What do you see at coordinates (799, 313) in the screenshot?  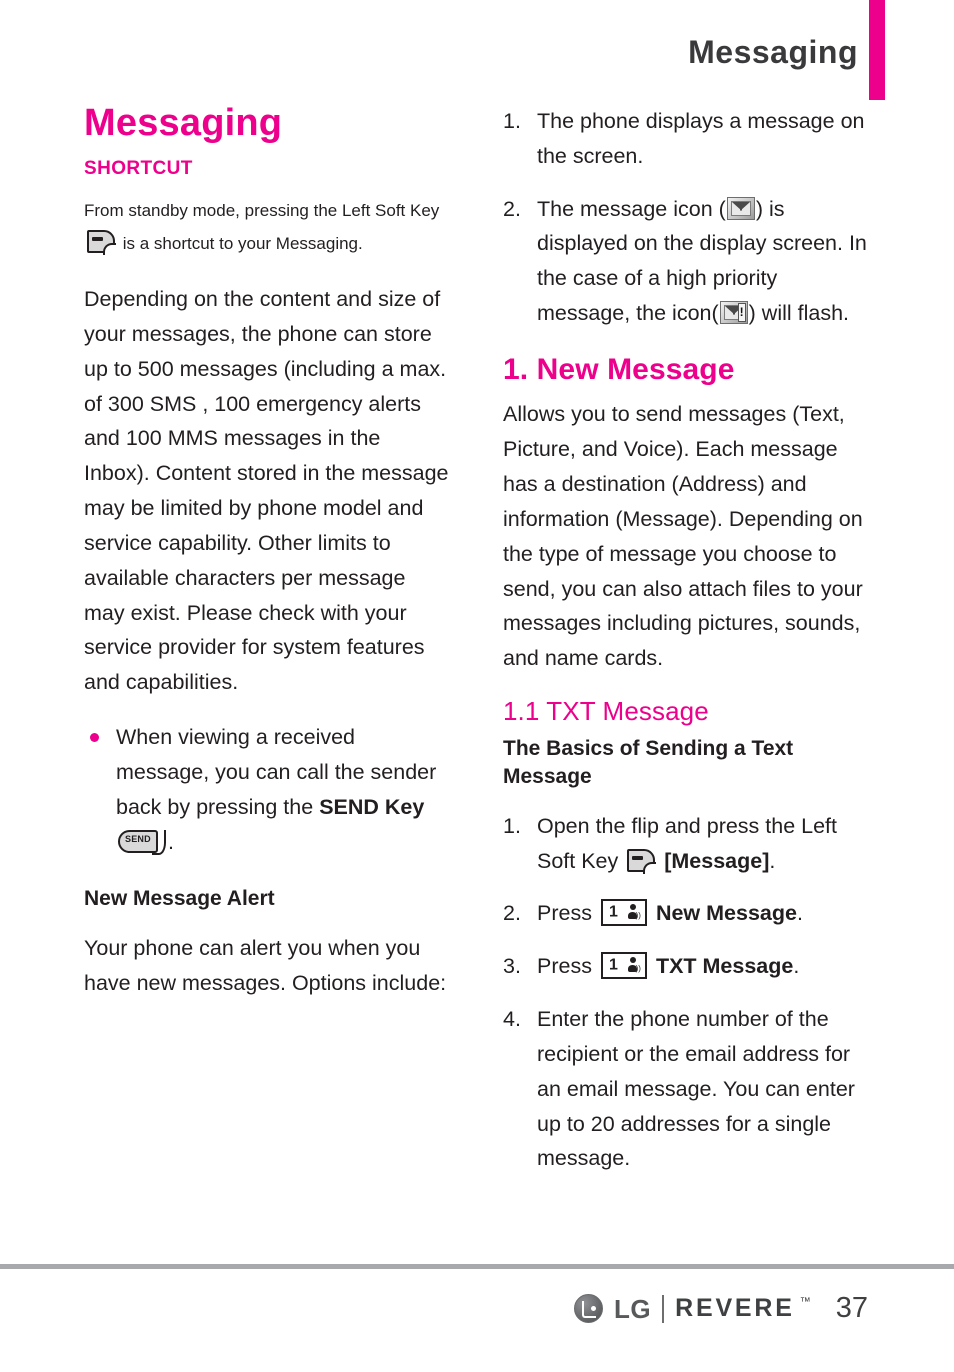 I see `step-text-segment-3: ) will flash.` at bounding box center [799, 313].